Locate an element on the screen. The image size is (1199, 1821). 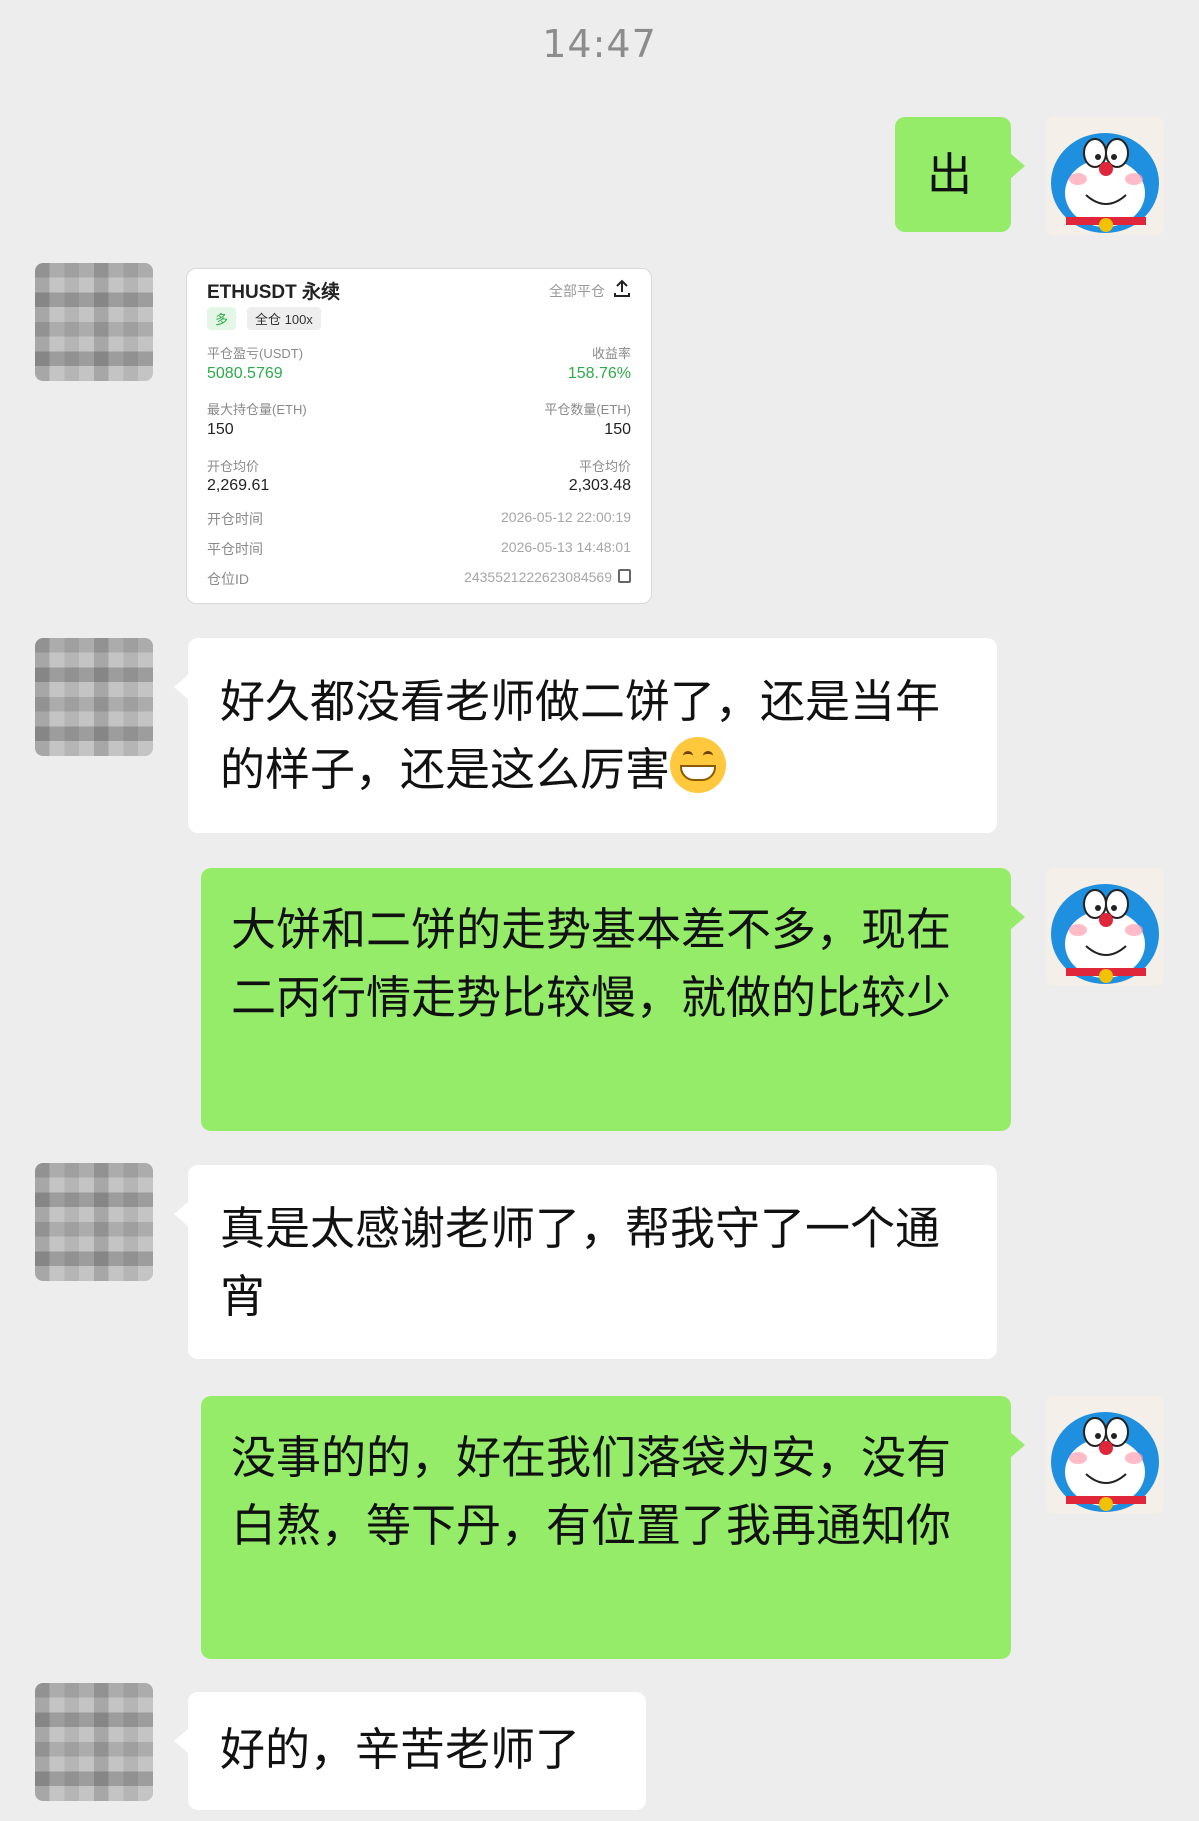
margin-mode-tag: 全仓 100x is located at coordinates (284, 318).